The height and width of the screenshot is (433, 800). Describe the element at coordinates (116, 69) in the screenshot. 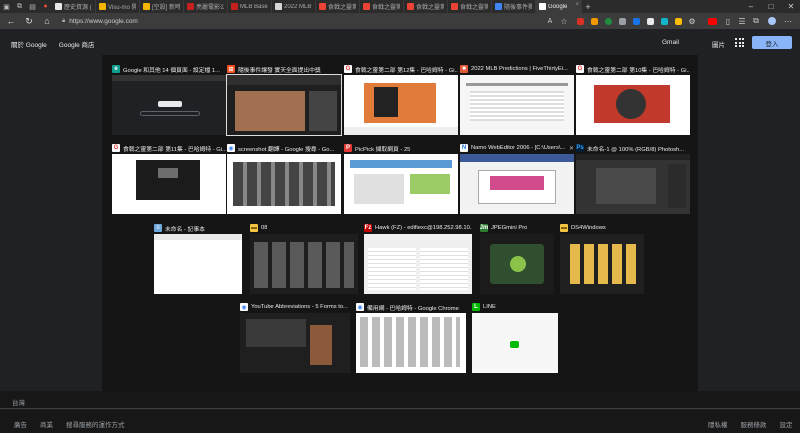

I see `edge-icon: e` at that location.